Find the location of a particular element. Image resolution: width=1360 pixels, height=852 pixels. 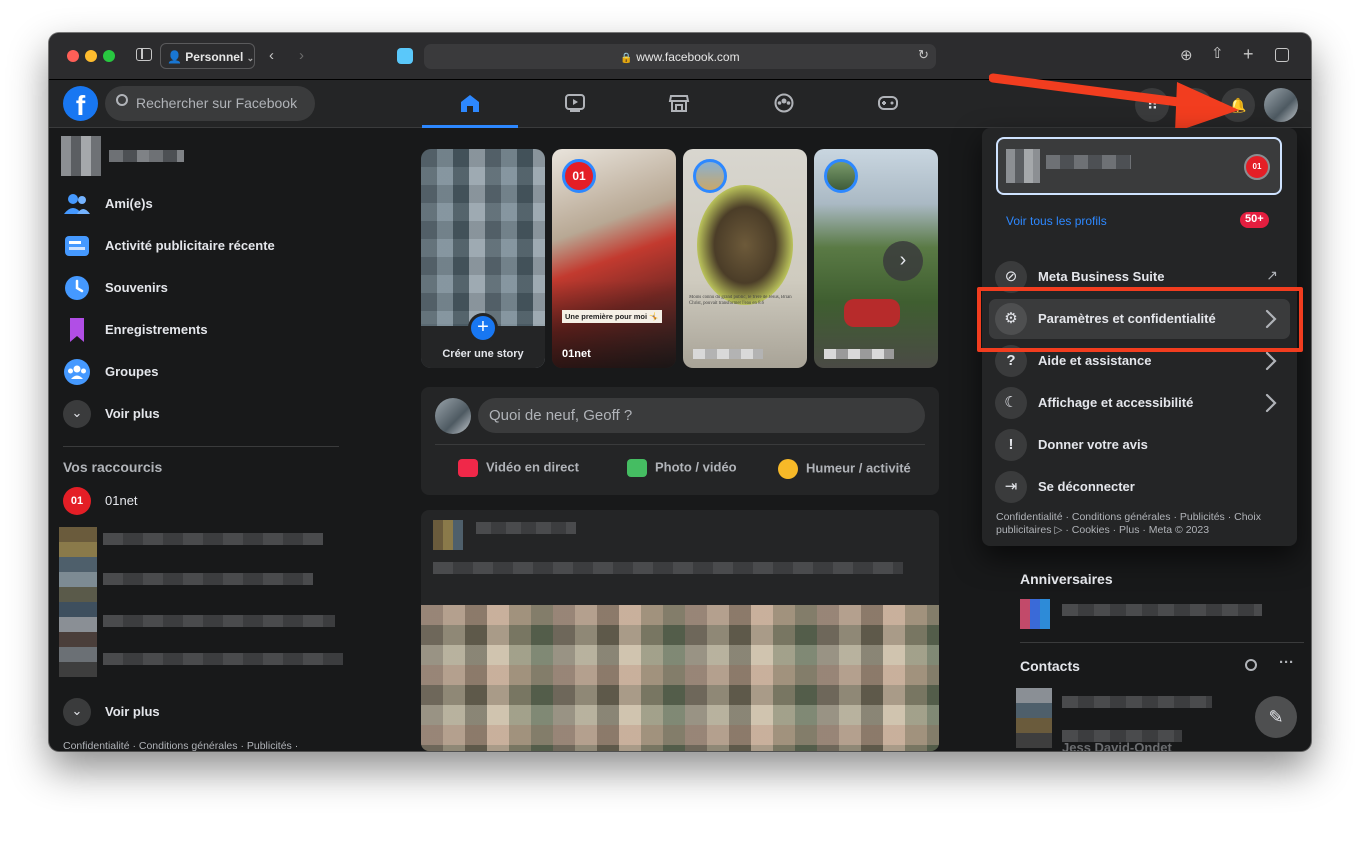

feeling-activity-button: Humeur / activité is located at coordinates (844, 469).